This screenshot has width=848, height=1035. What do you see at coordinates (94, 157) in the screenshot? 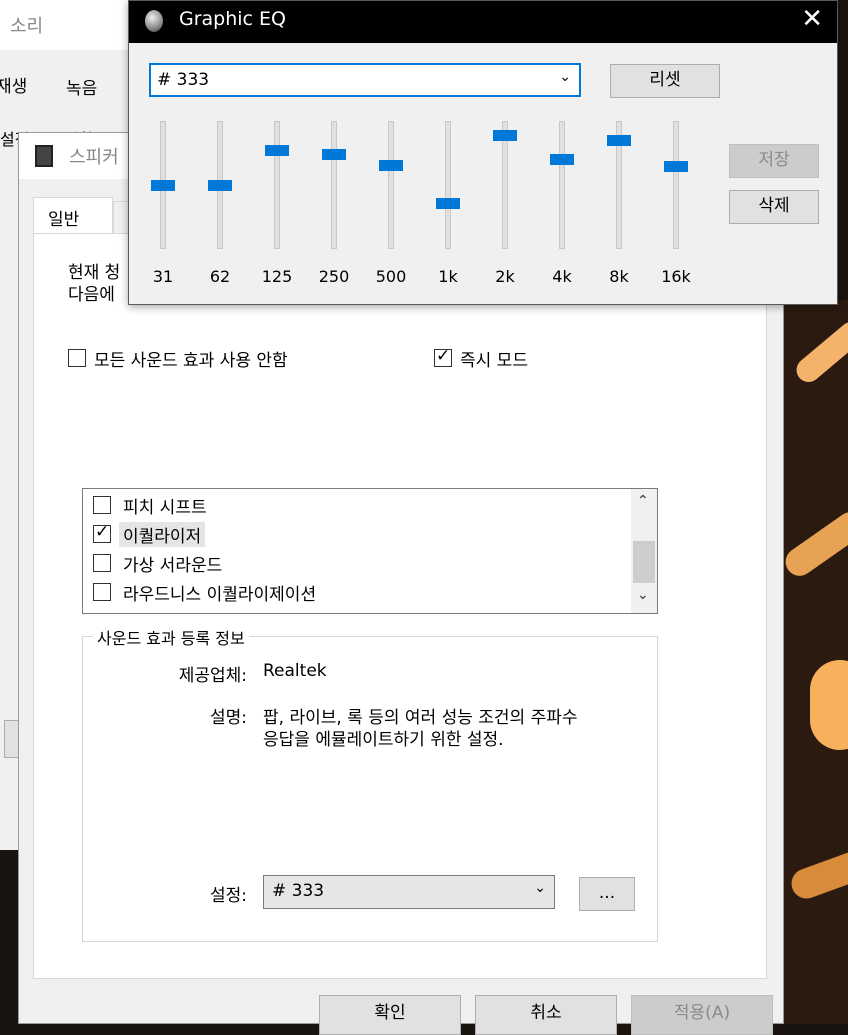
I see `speaker-window-title: 스피커` at bounding box center [94, 157].